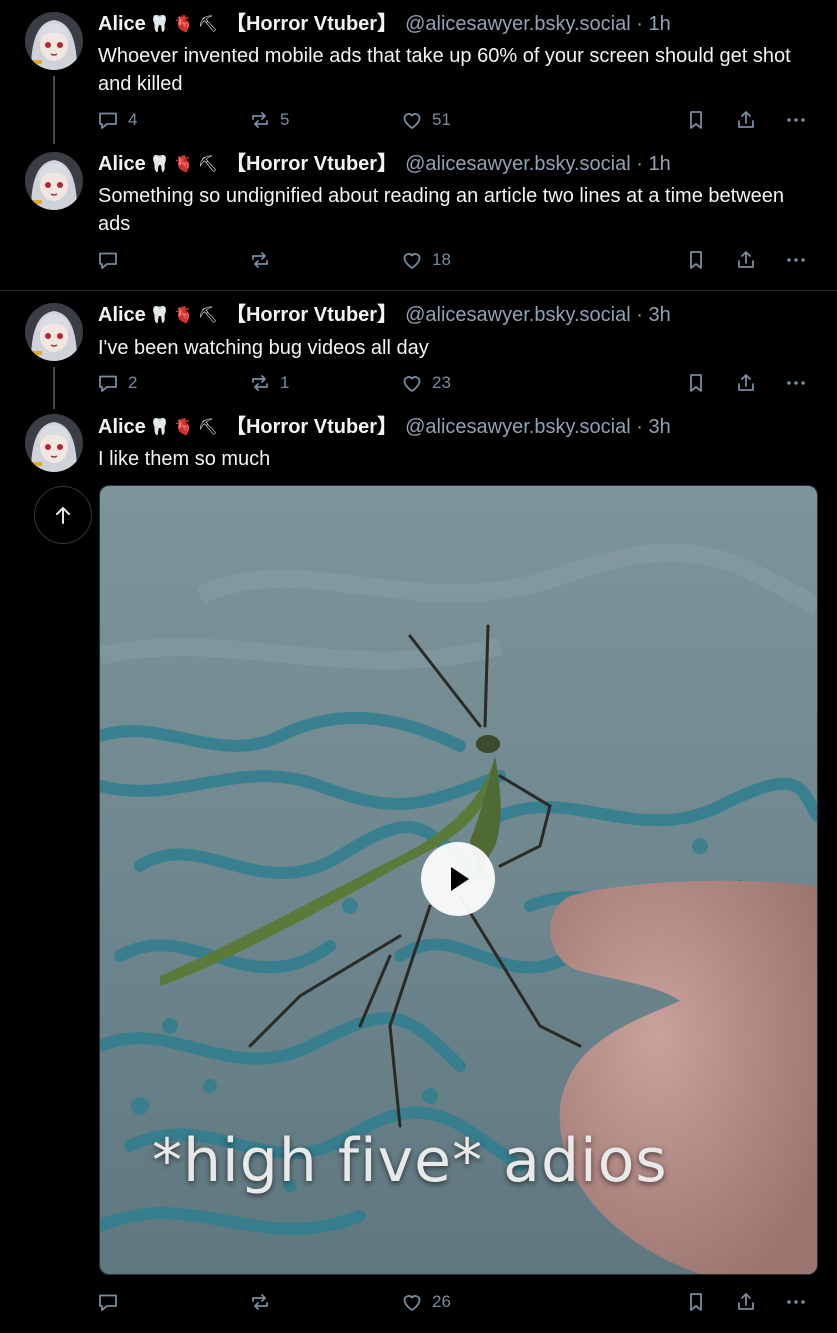 This screenshot has height=1333, width=837. I want to click on post-actions: 4 5 51, so click(456, 120).